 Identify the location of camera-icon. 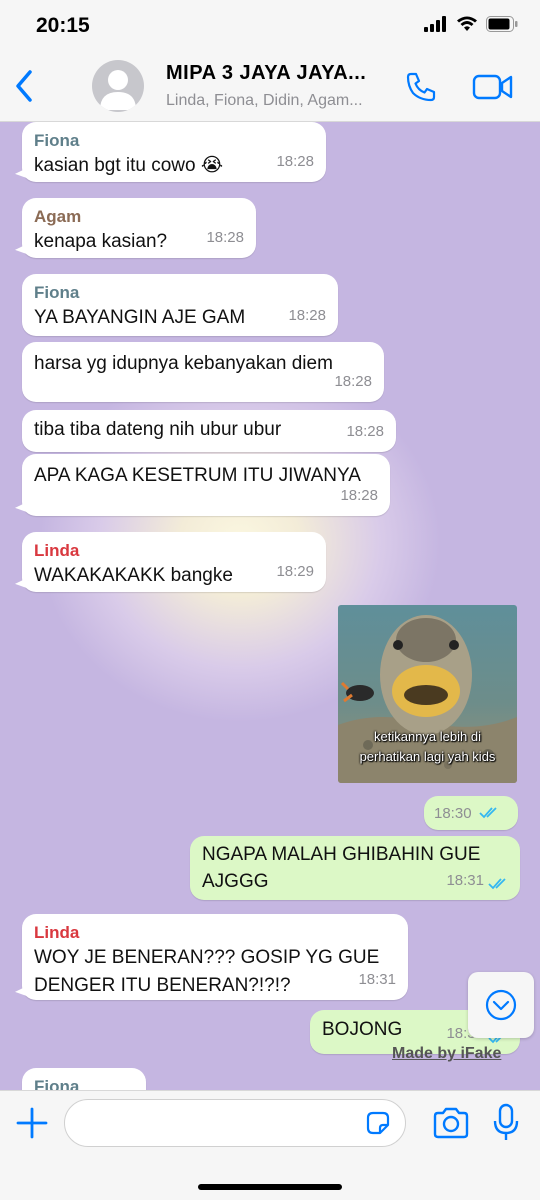
(451, 1123).